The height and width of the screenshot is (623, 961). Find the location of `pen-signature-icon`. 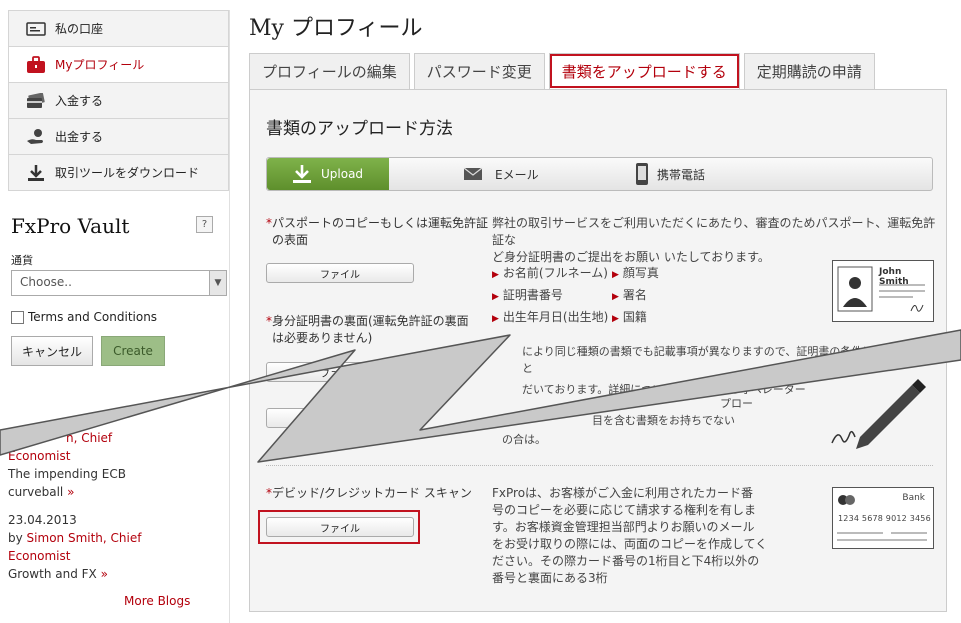

pen-signature-icon is located at coordinates (878, 414).